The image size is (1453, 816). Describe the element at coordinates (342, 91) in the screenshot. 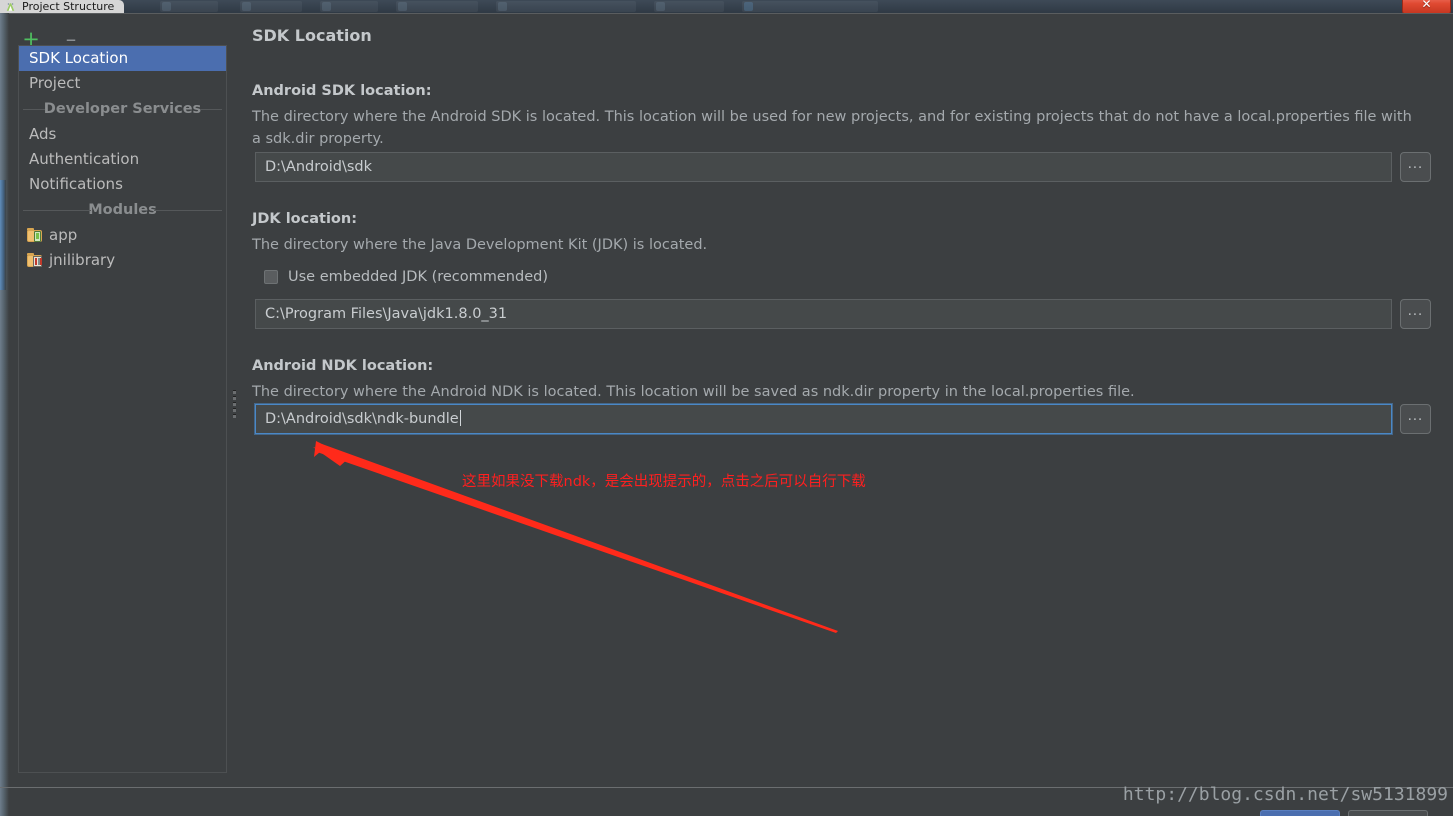

I see `android-sdk-label: Android SDK location:` at that location.